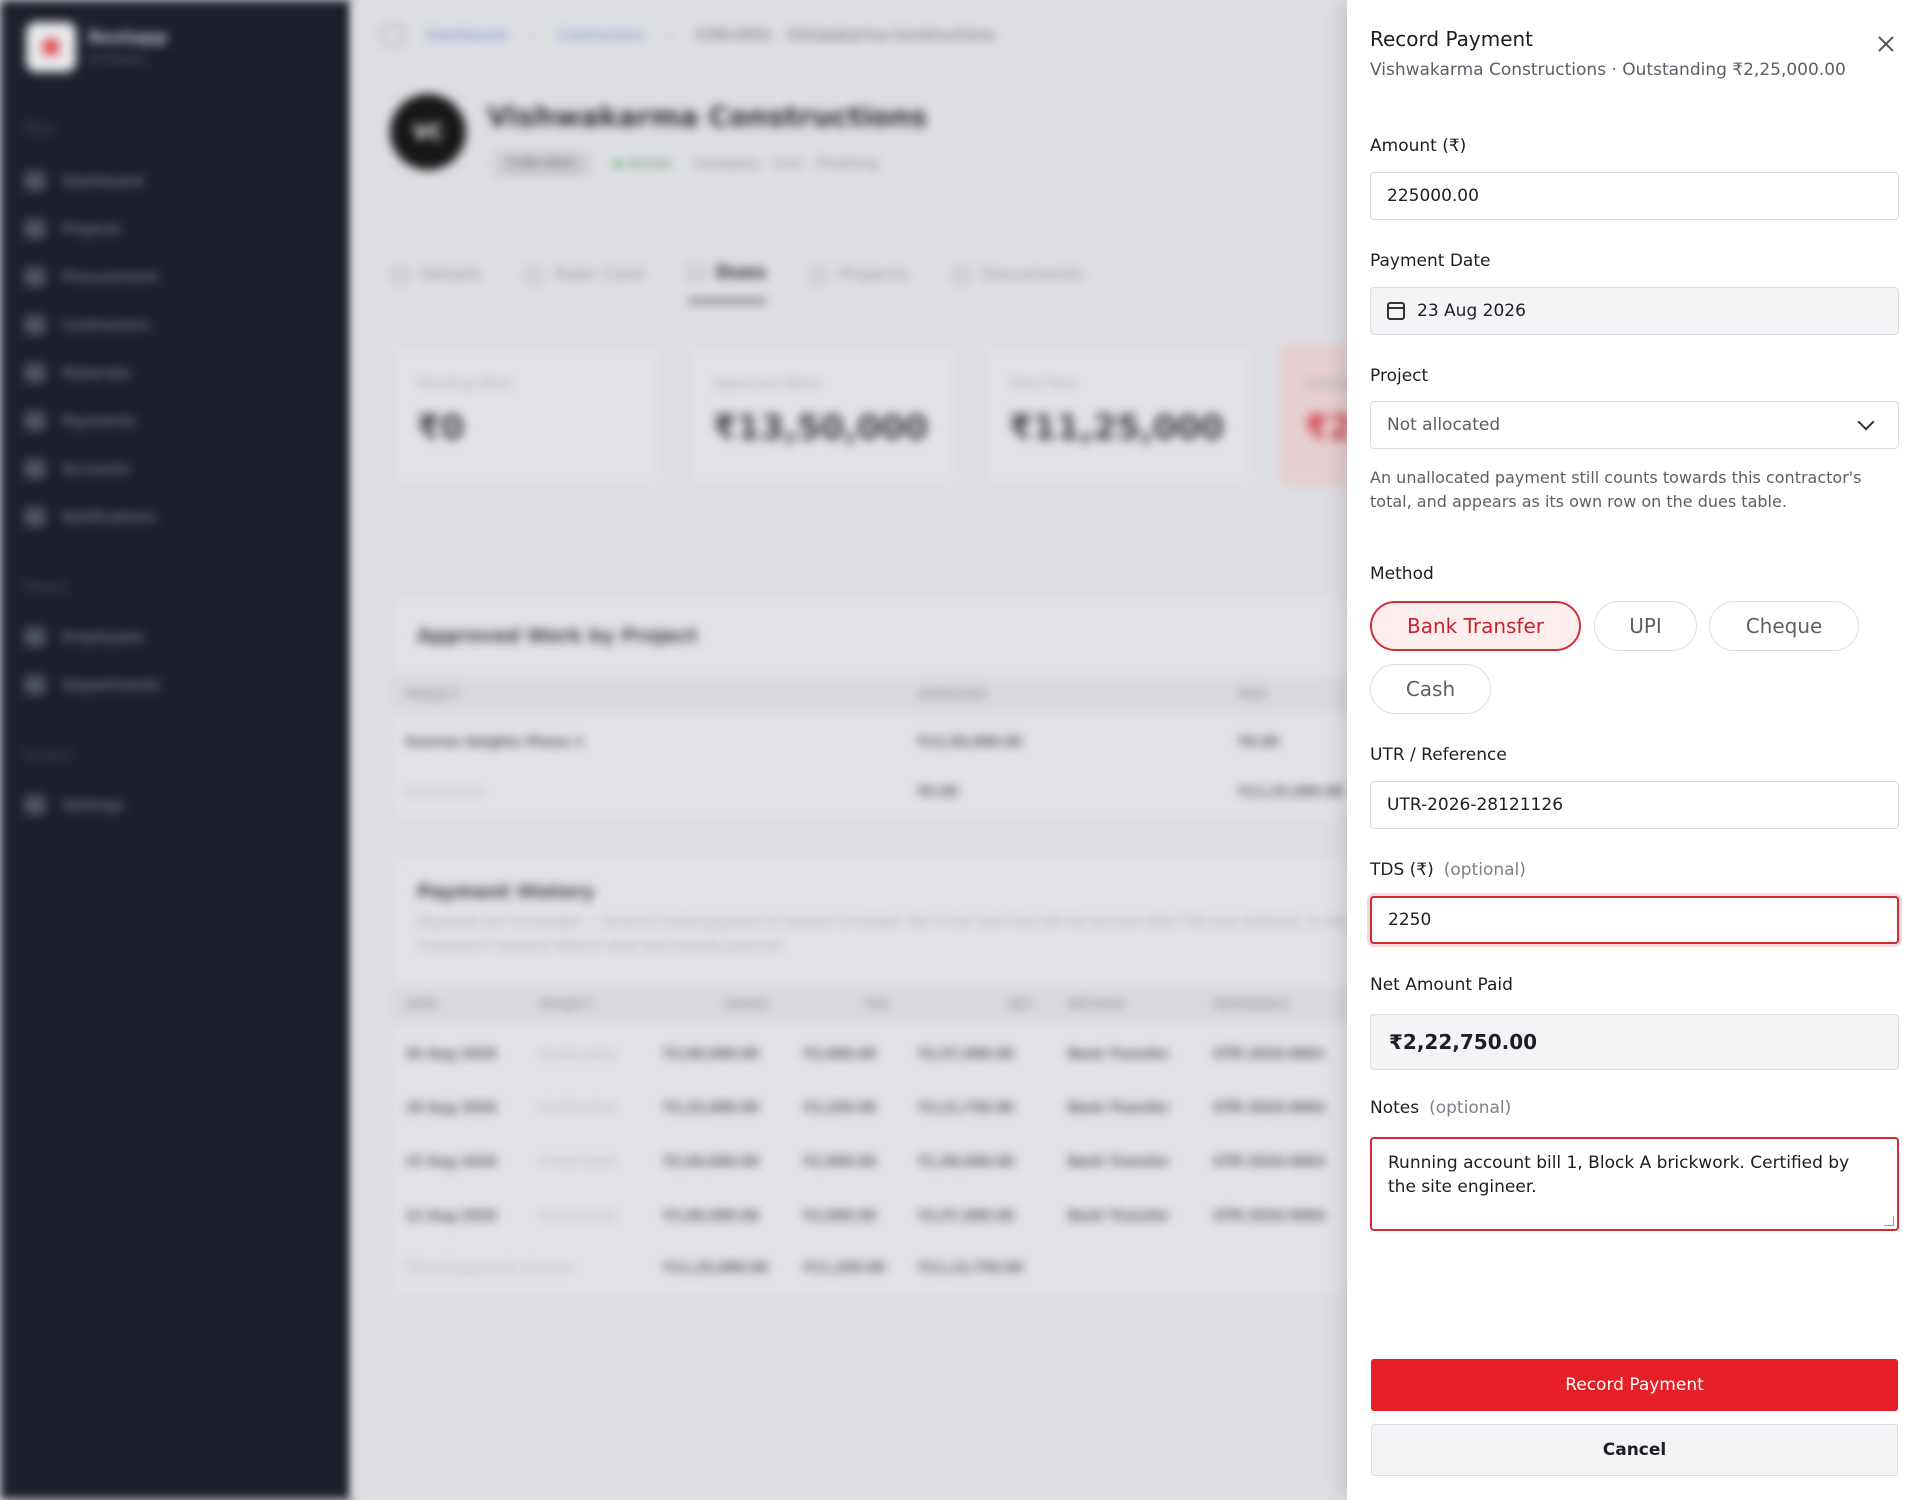 This screenshot has height=1500, width=1920. What do you see at coordinates (1402, 574) in the screenshot?
I see `method-label: Method` at bounding box center [1402, 574].